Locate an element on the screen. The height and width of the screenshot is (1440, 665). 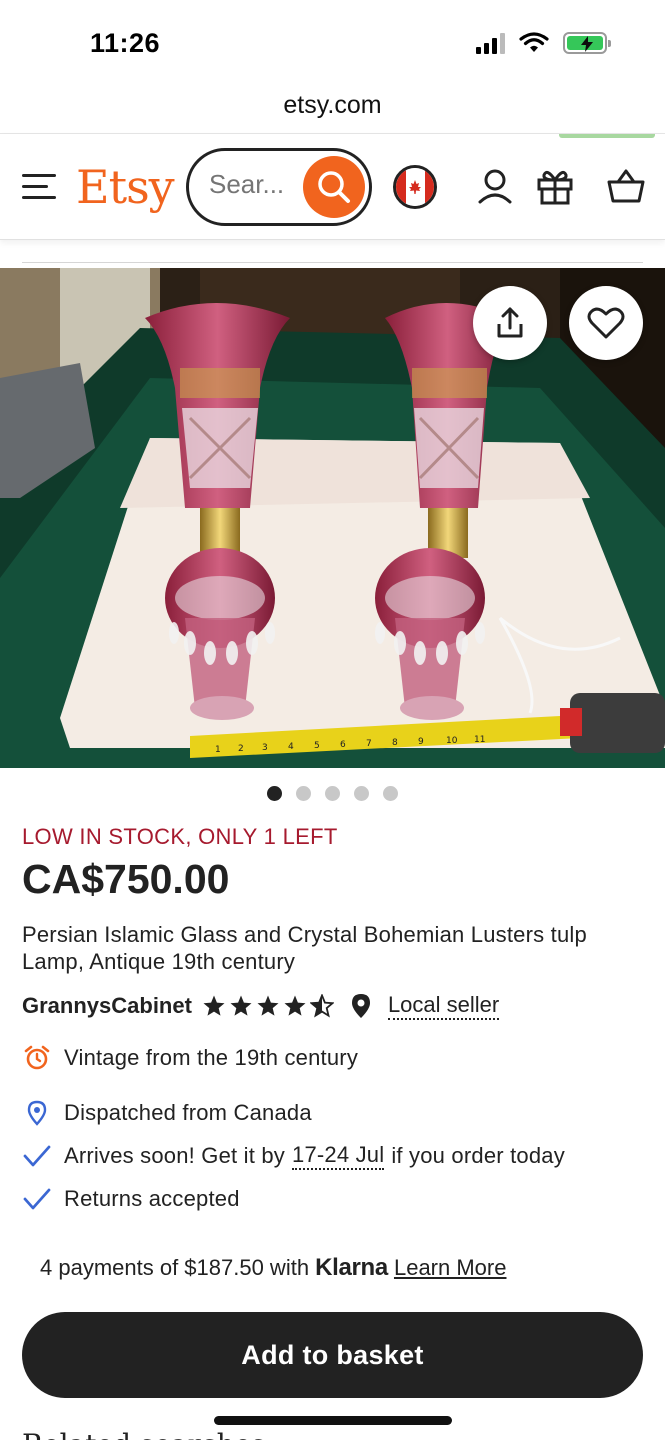
heart-icon is located at coordinates (606, 323).